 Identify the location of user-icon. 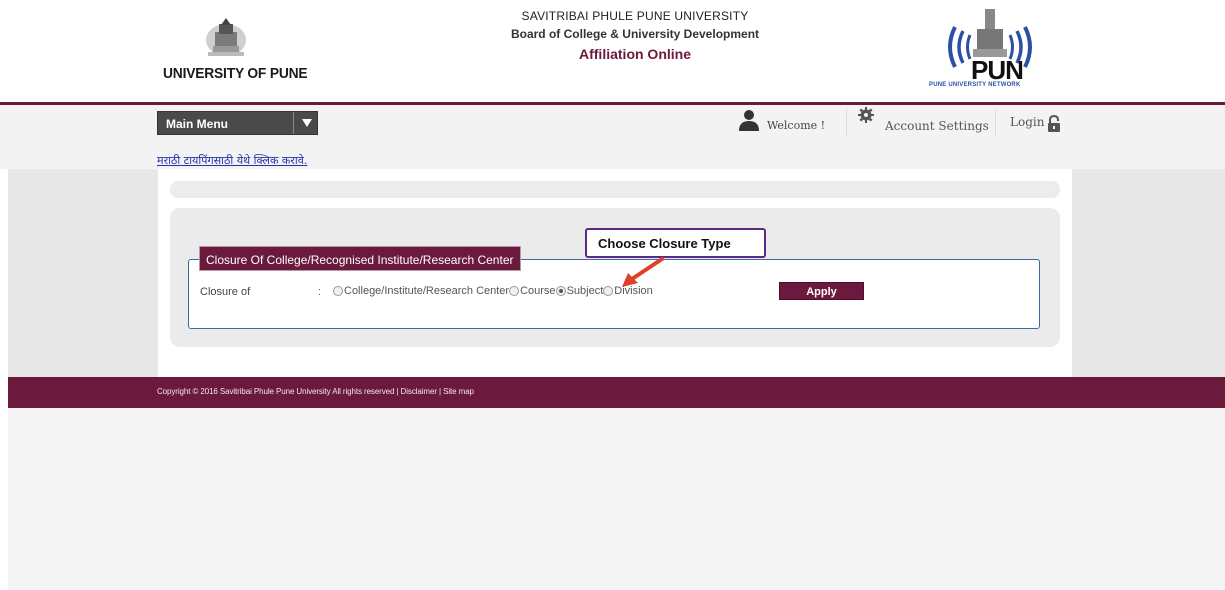
(749, 120).